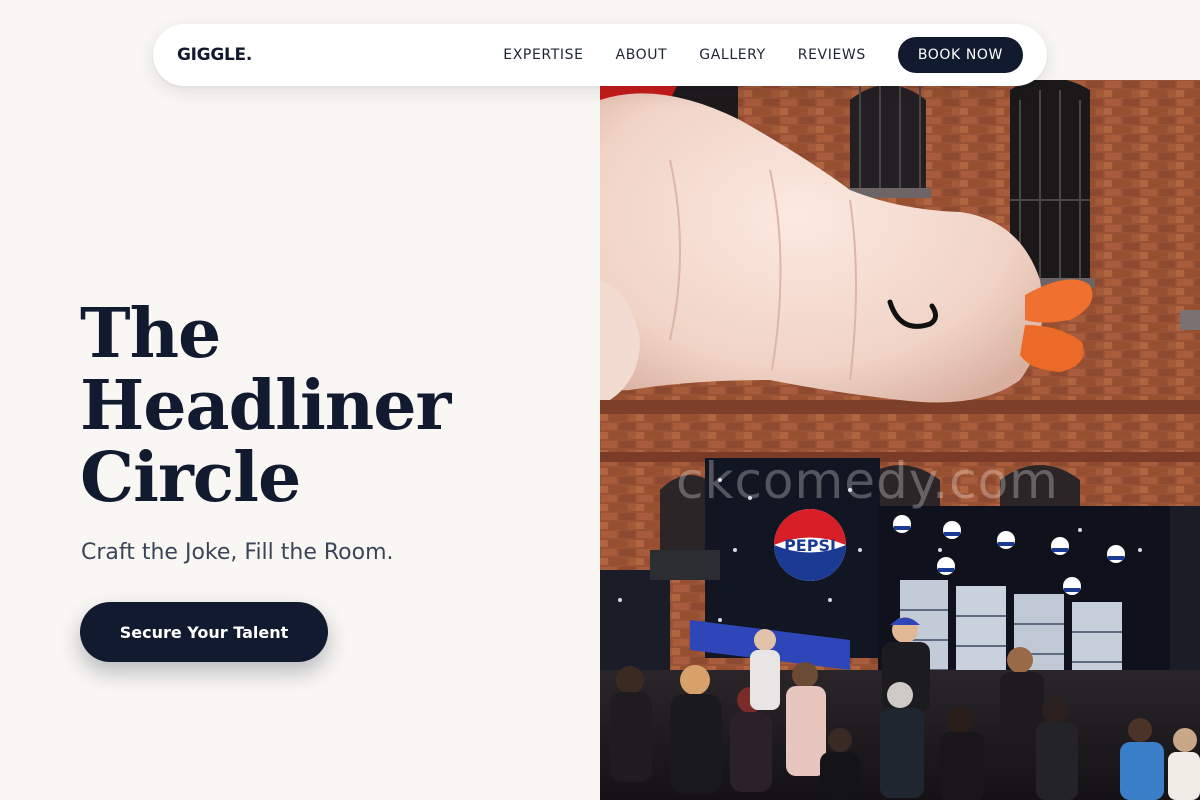 The width and height of the screenshot is (1200, 800). Describe the element at coordinates (237, 552) in the screenshot. I see `hero-subtitle: Craft the Joke, Fill the Room.` at that location.